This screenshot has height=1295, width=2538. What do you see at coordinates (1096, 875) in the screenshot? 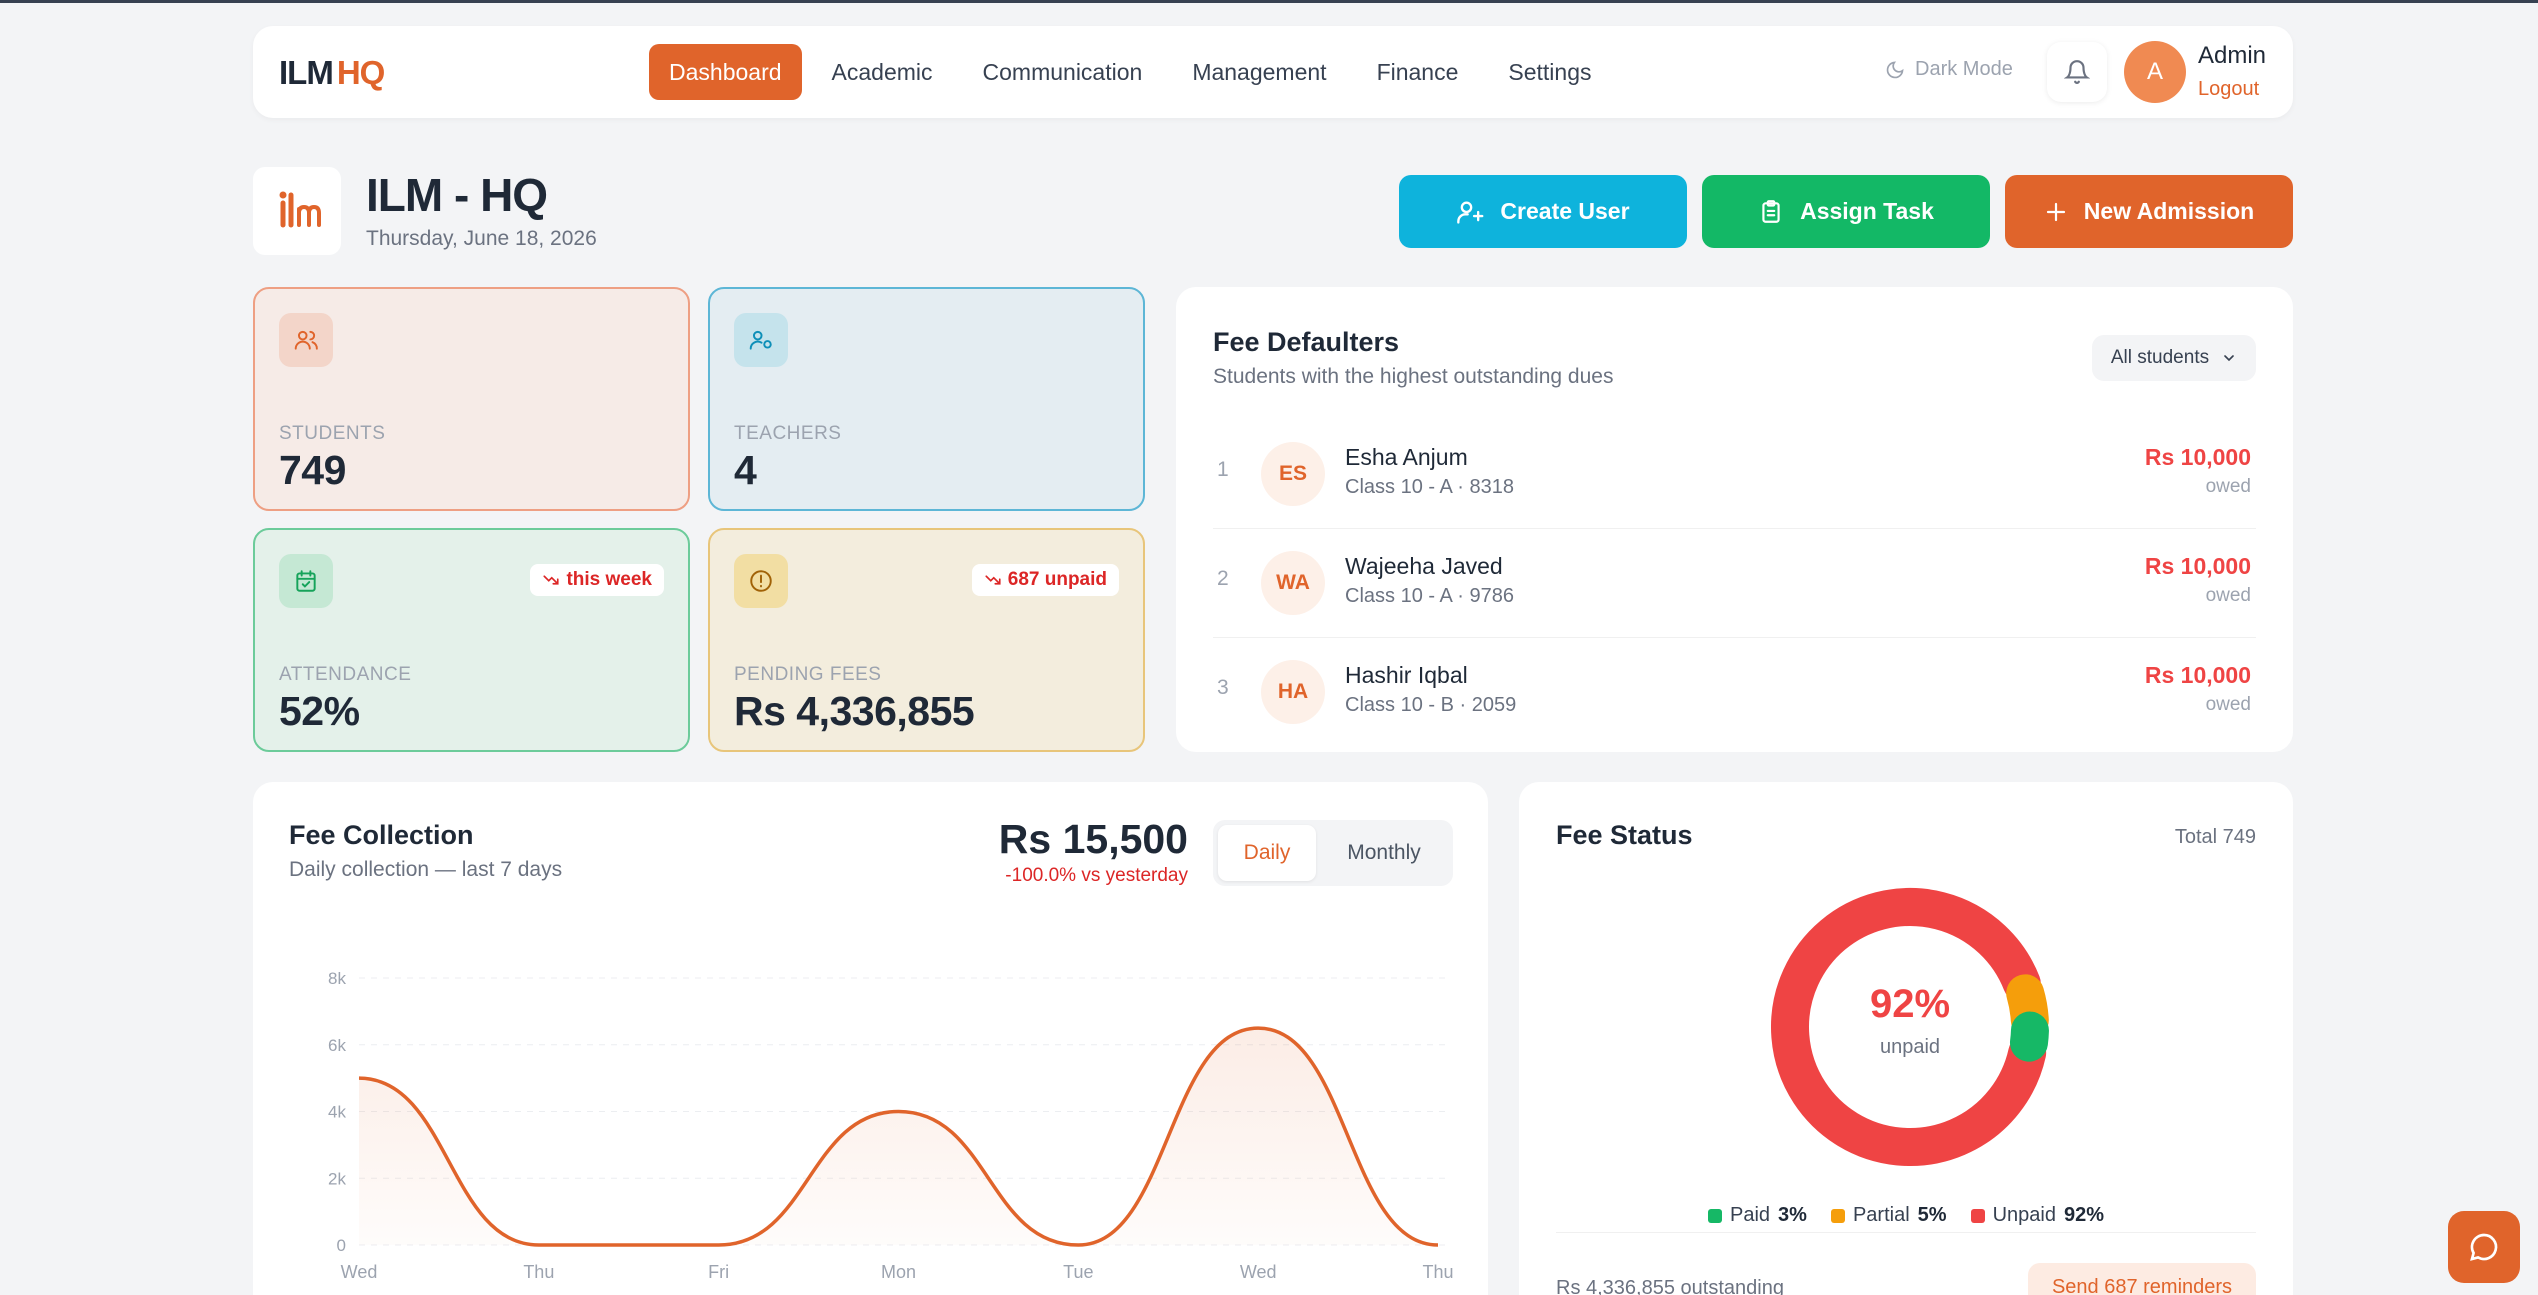
I see `collection-change: -100.0% vs yesterday` at bounding box center [1096, 875].